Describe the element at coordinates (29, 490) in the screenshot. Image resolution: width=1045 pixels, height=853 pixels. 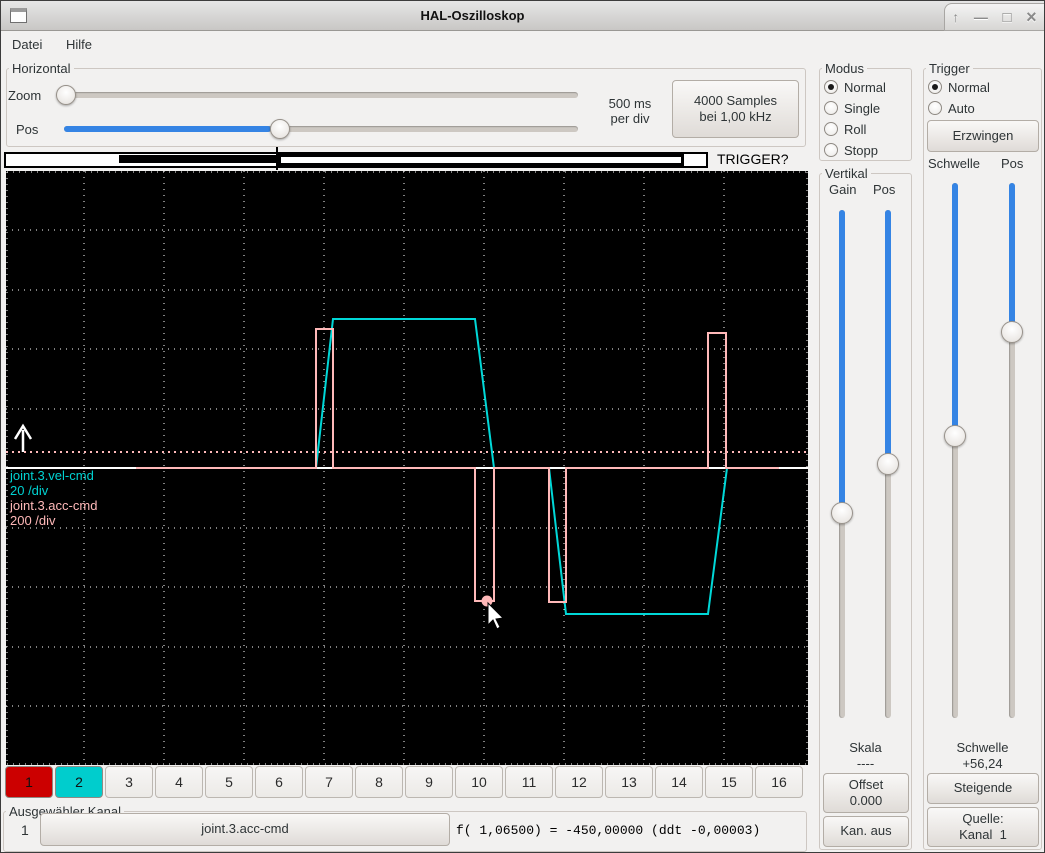
I see `channel-readout-line: 20 /div` at that location.